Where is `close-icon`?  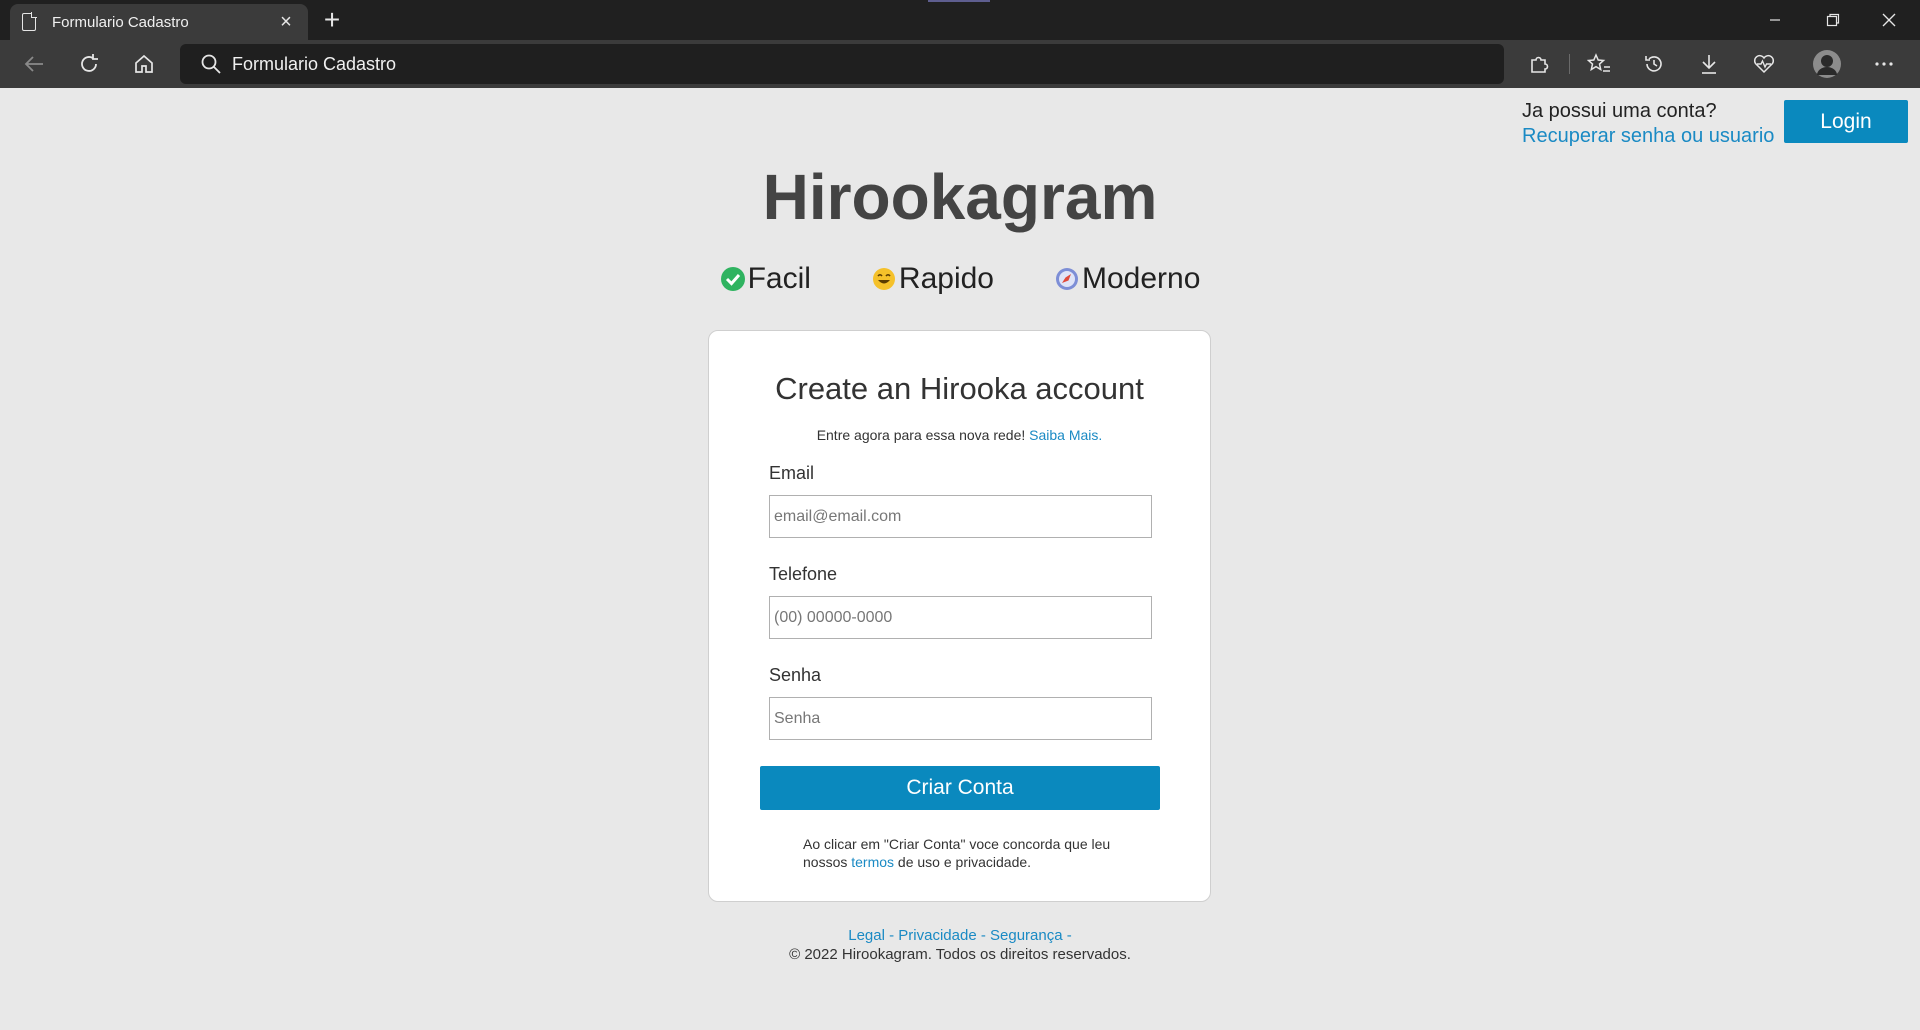
close-icon is located at coordinates (1889, 20).